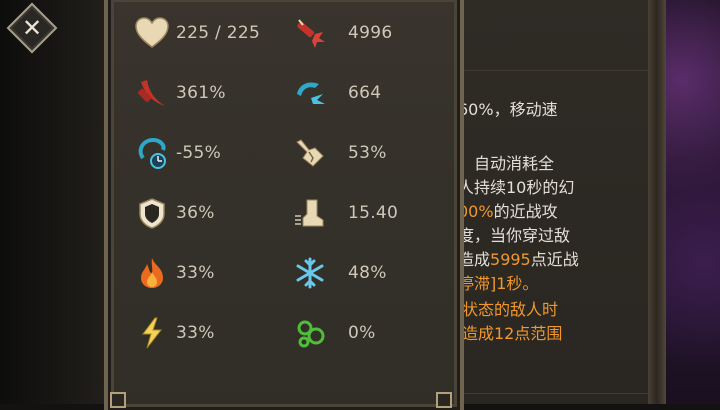 The width and height of the screenshot is (720, 410). I want to click on stat-row: 33% 0%, so click(280, 333).